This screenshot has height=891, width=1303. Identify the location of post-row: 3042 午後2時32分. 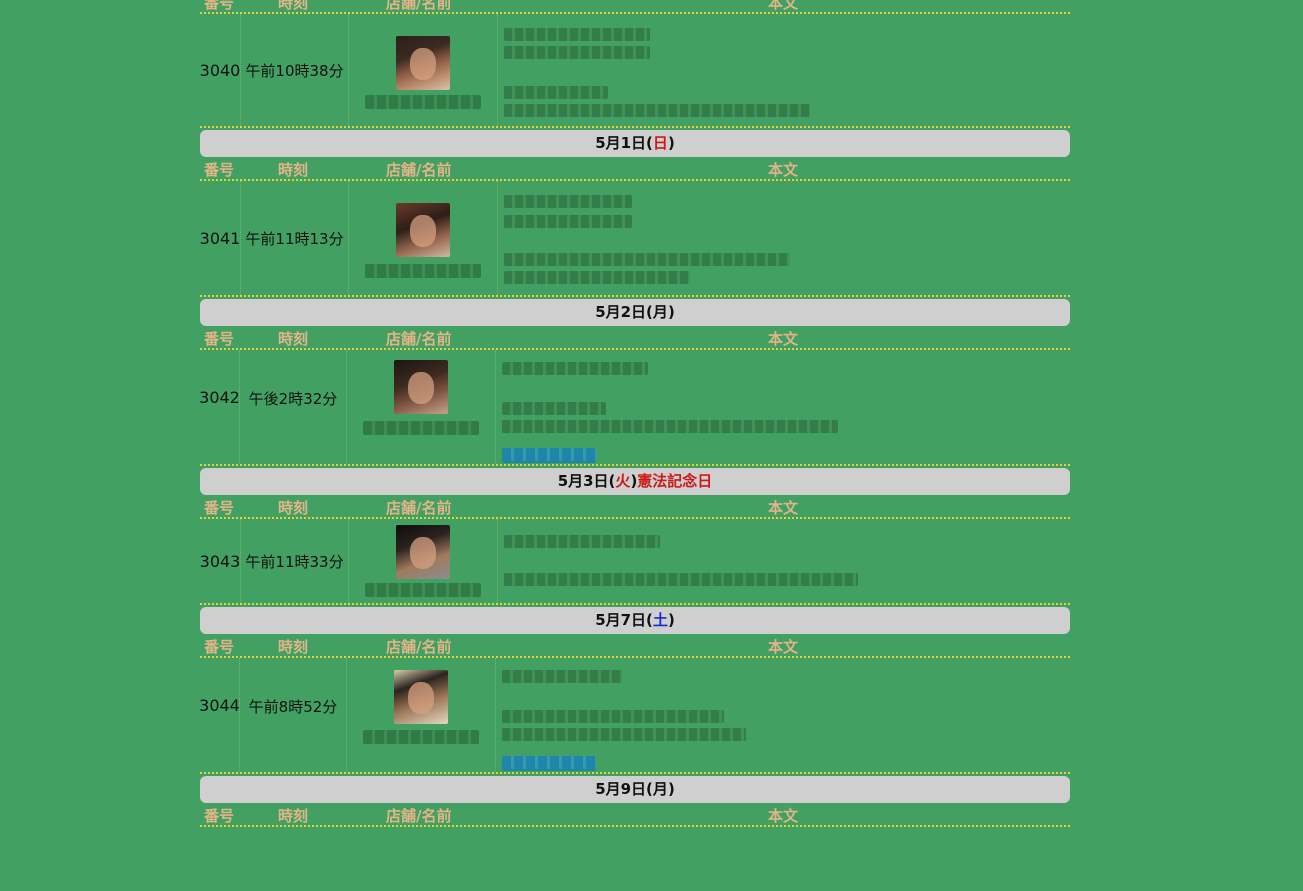
(634, 408).